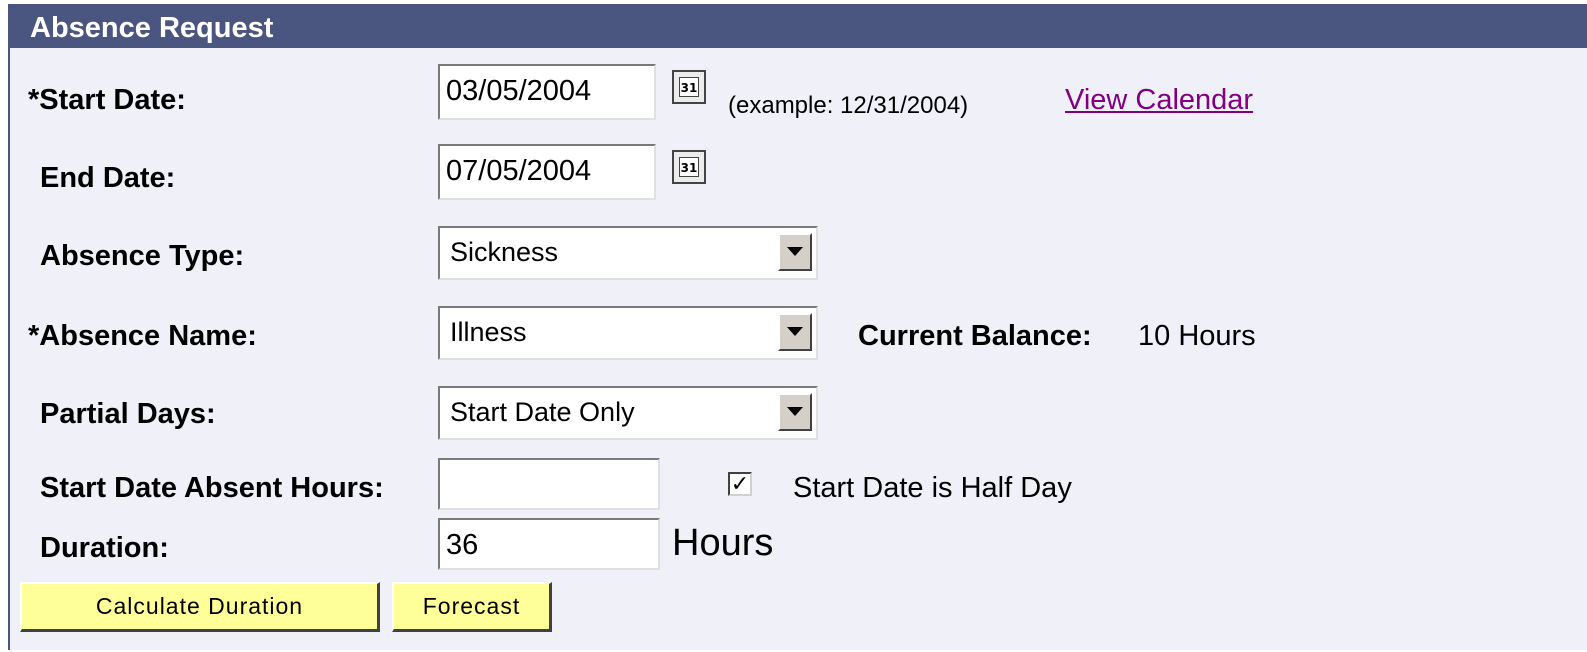 Image resolution: width=1587 pixels, height=652 pixels. Describe the element at coordinates (628, 253) in the screenshot. I see `absence-type-select: Sickness` at that location.